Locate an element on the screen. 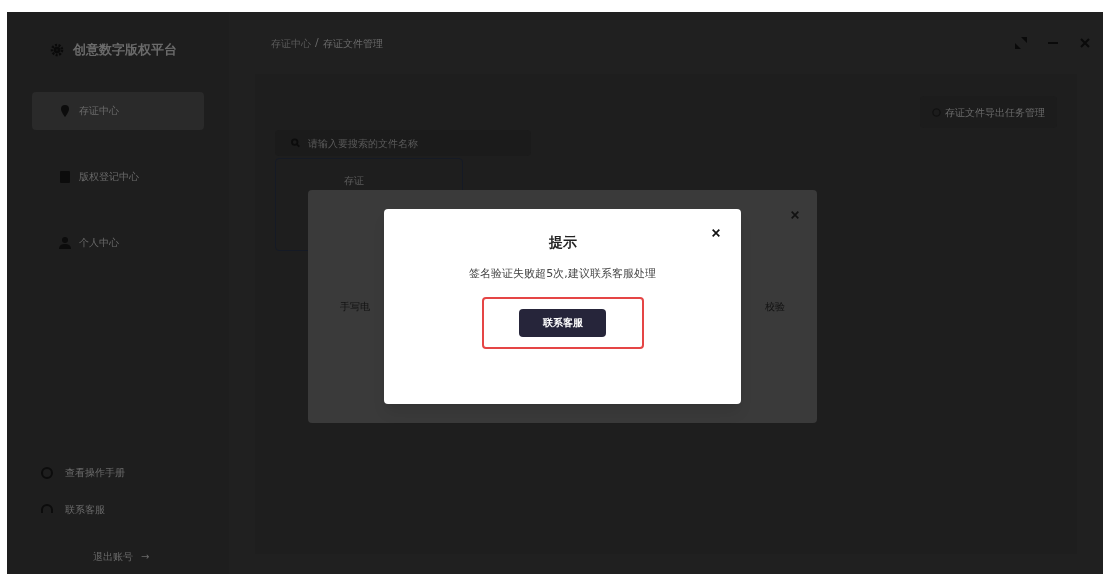  close-icon is located at coordinates (716, 233).